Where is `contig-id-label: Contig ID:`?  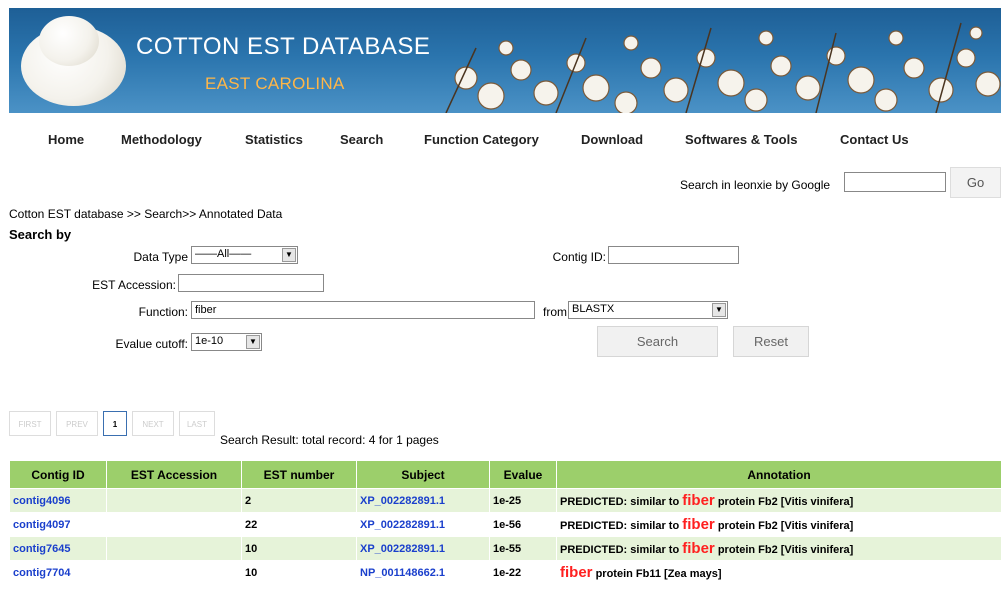 contig-id-label: Contig ID: is located at coordinates (579, 257).